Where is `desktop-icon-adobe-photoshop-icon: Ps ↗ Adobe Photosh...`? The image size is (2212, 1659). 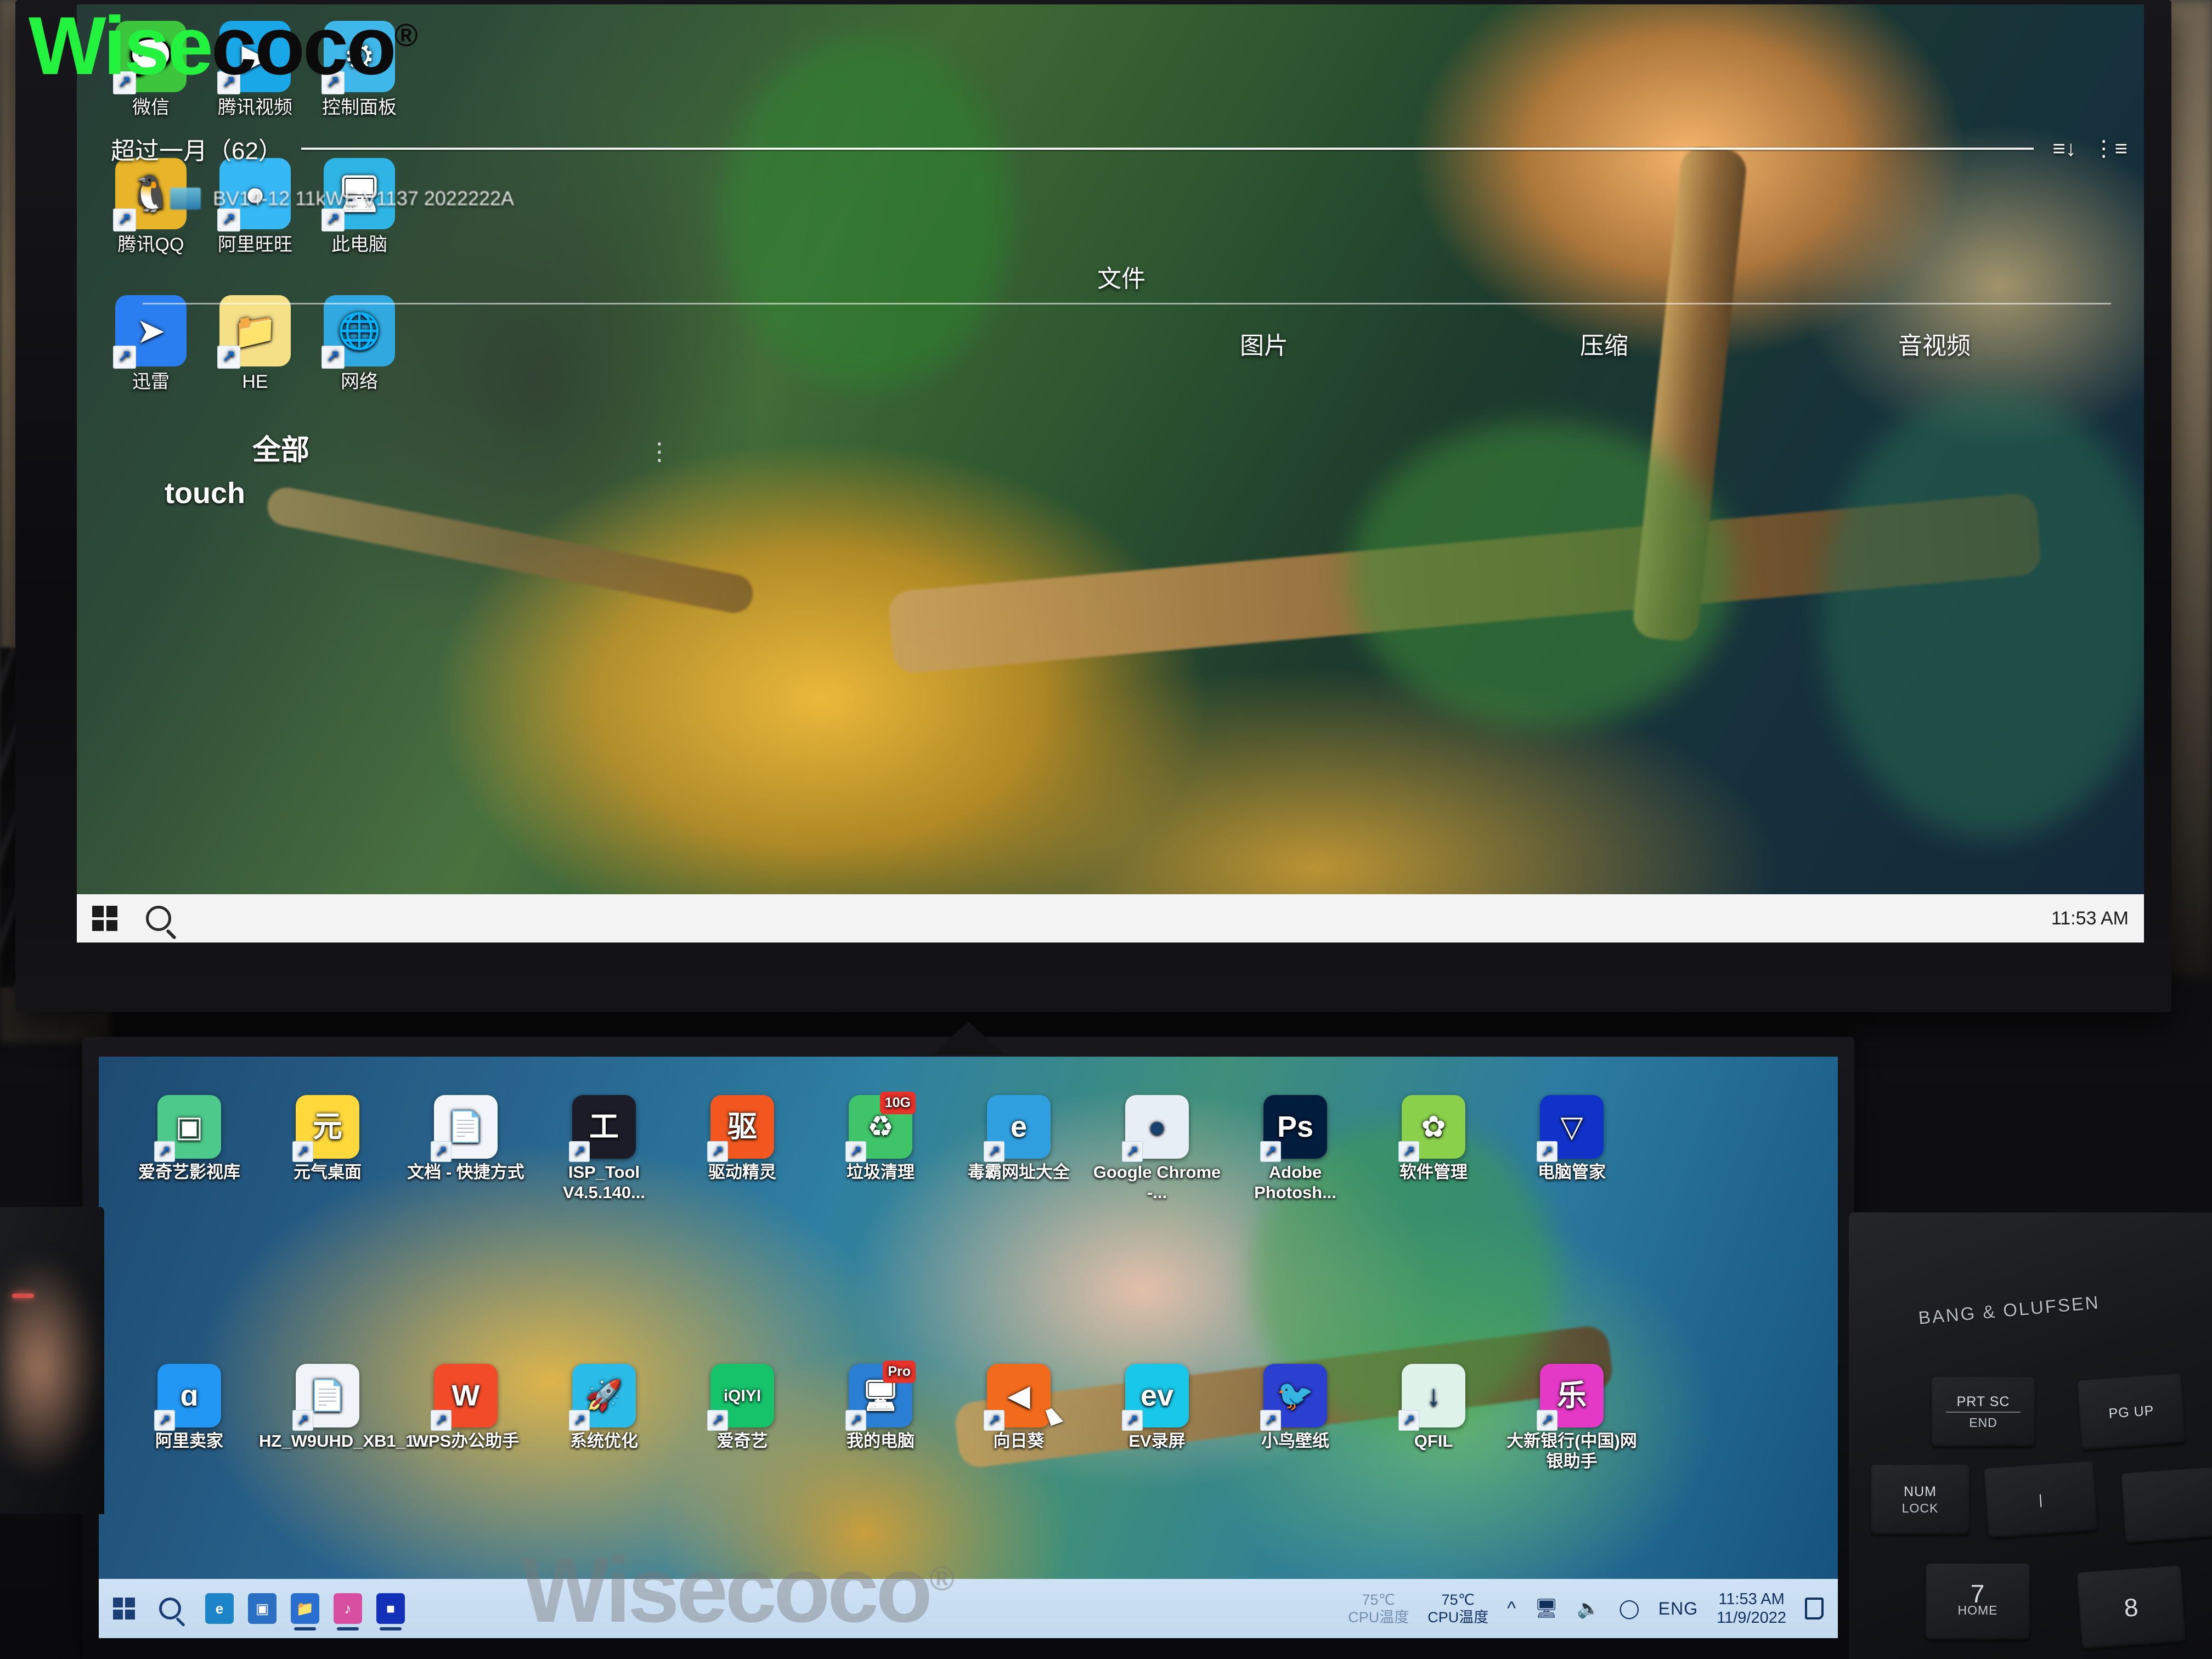 desktop-icon-adobe-photoshop-icon: Ps ↗ Adobe Photosh... is located at coordinates (1296, 1149).